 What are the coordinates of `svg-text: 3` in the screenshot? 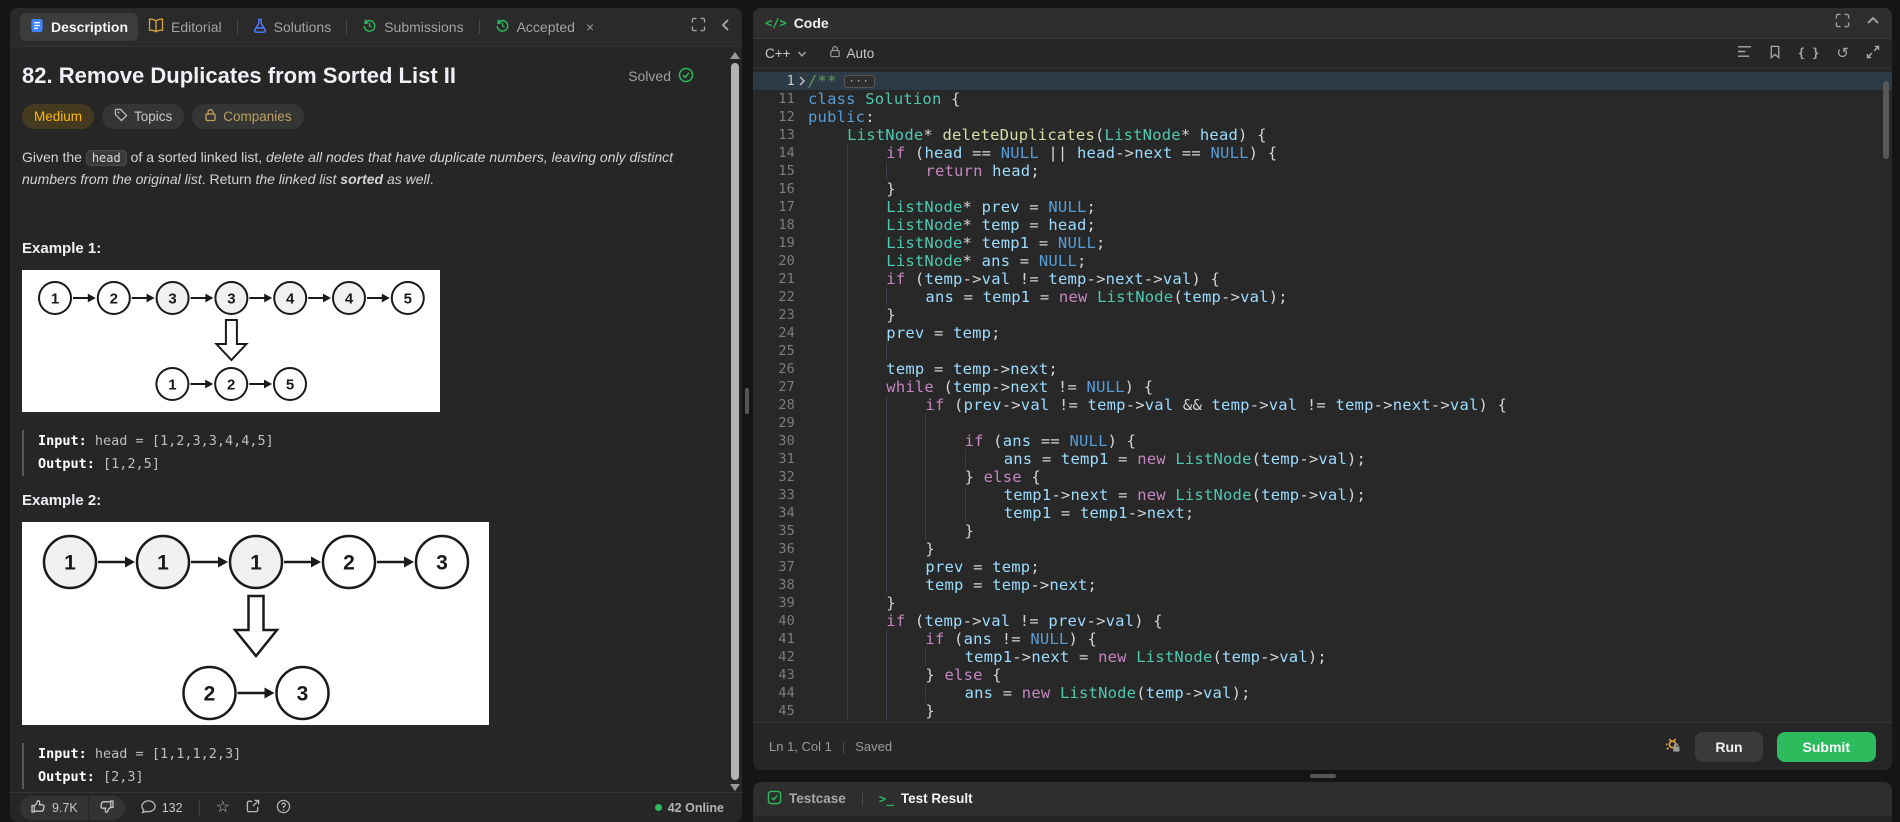 It's located at (231, 298).